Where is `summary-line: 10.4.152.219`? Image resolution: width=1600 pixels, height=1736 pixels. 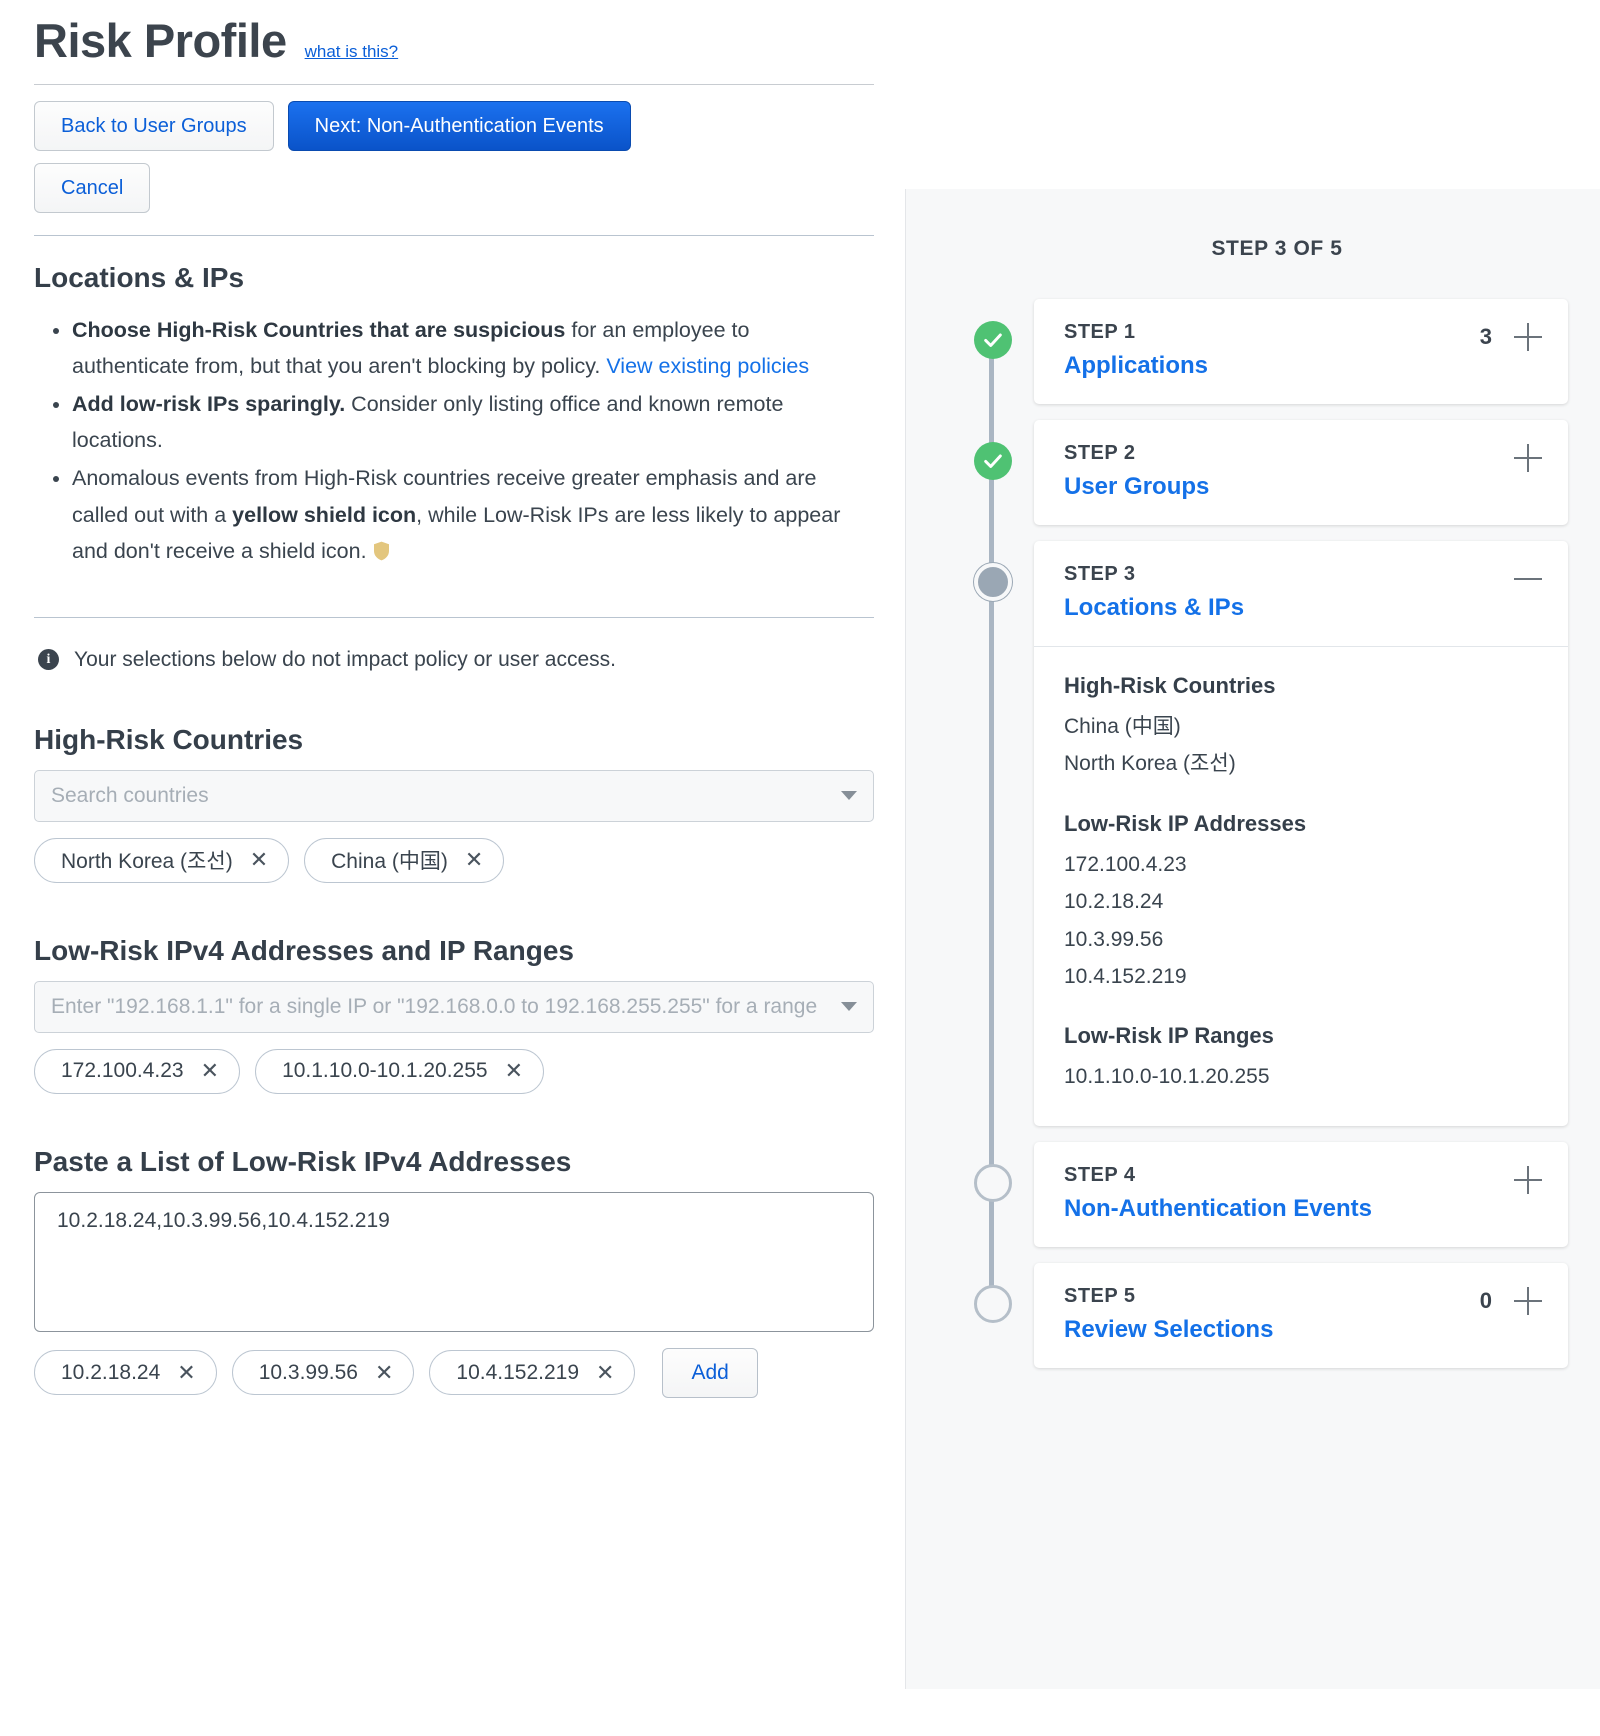
summary-line: 10.4.152.219 is located at coordinates (1125, 976).